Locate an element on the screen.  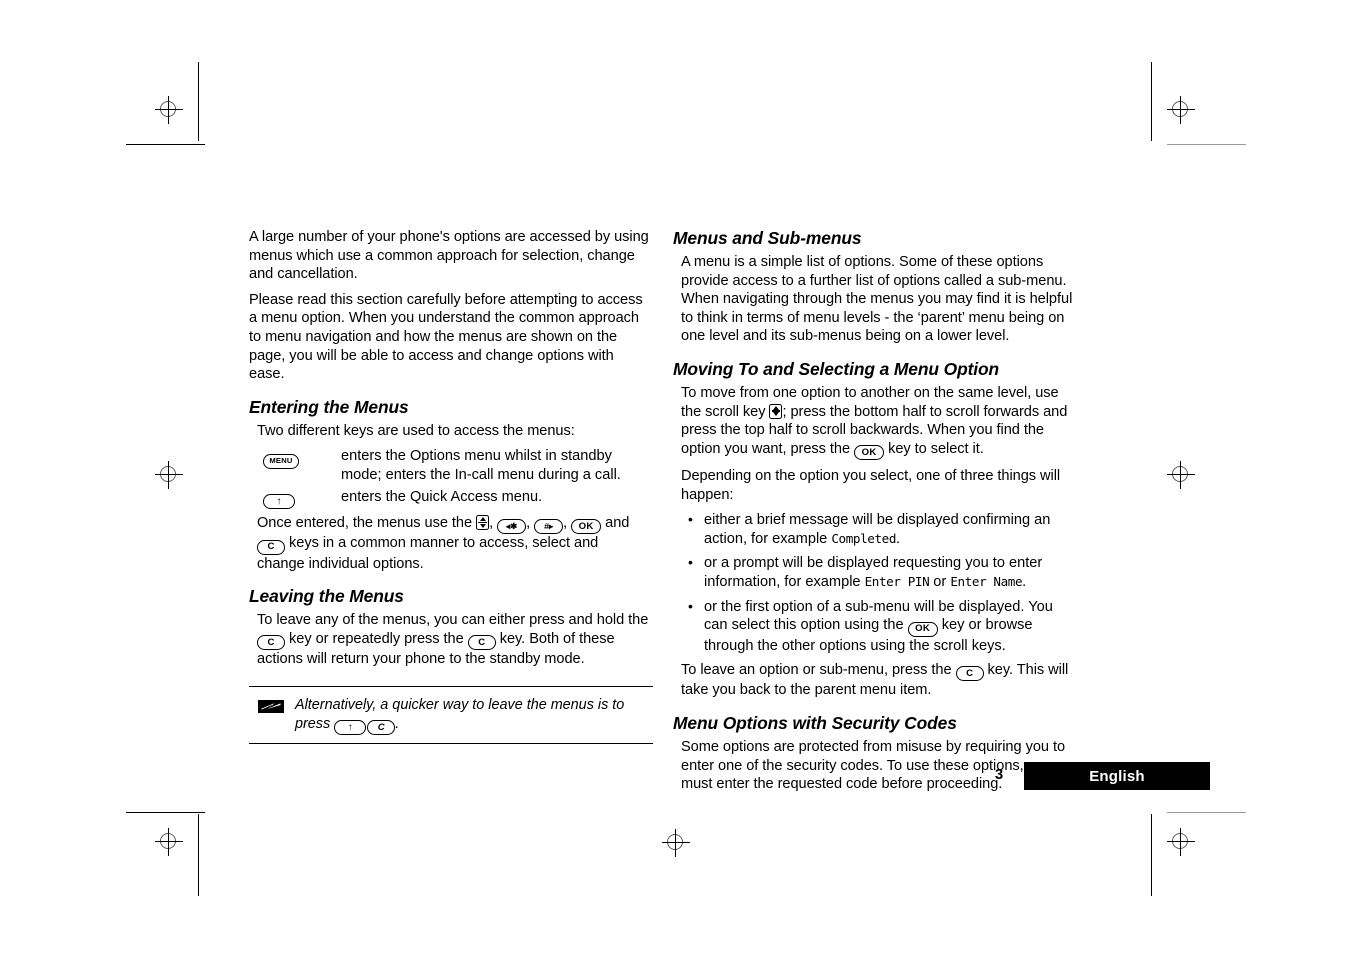
once-entered-sep-3: , is located at coordinates (567, 523).